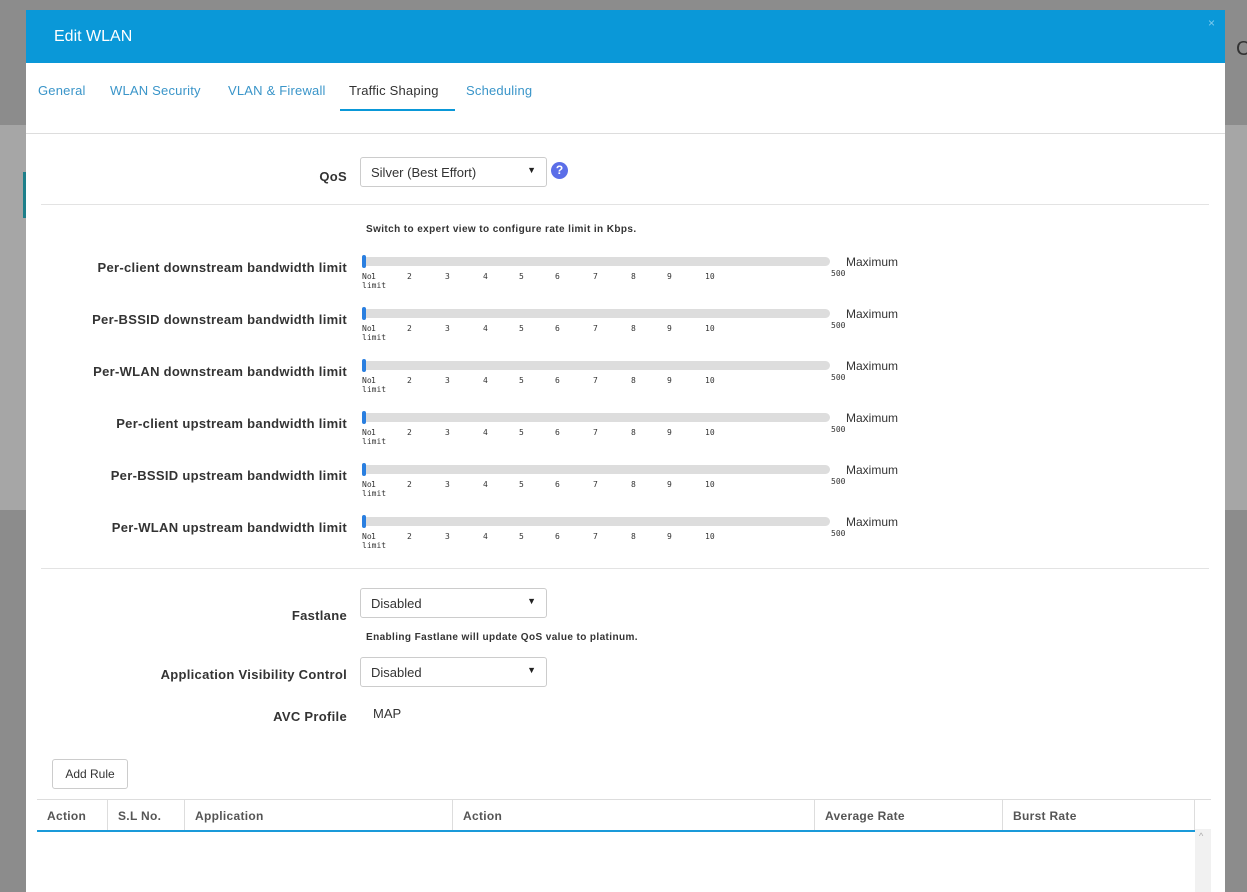  Describe the element at coordinates (93, 36) in the screenshot. I see `modal-title: Edit WLAN` at that location.